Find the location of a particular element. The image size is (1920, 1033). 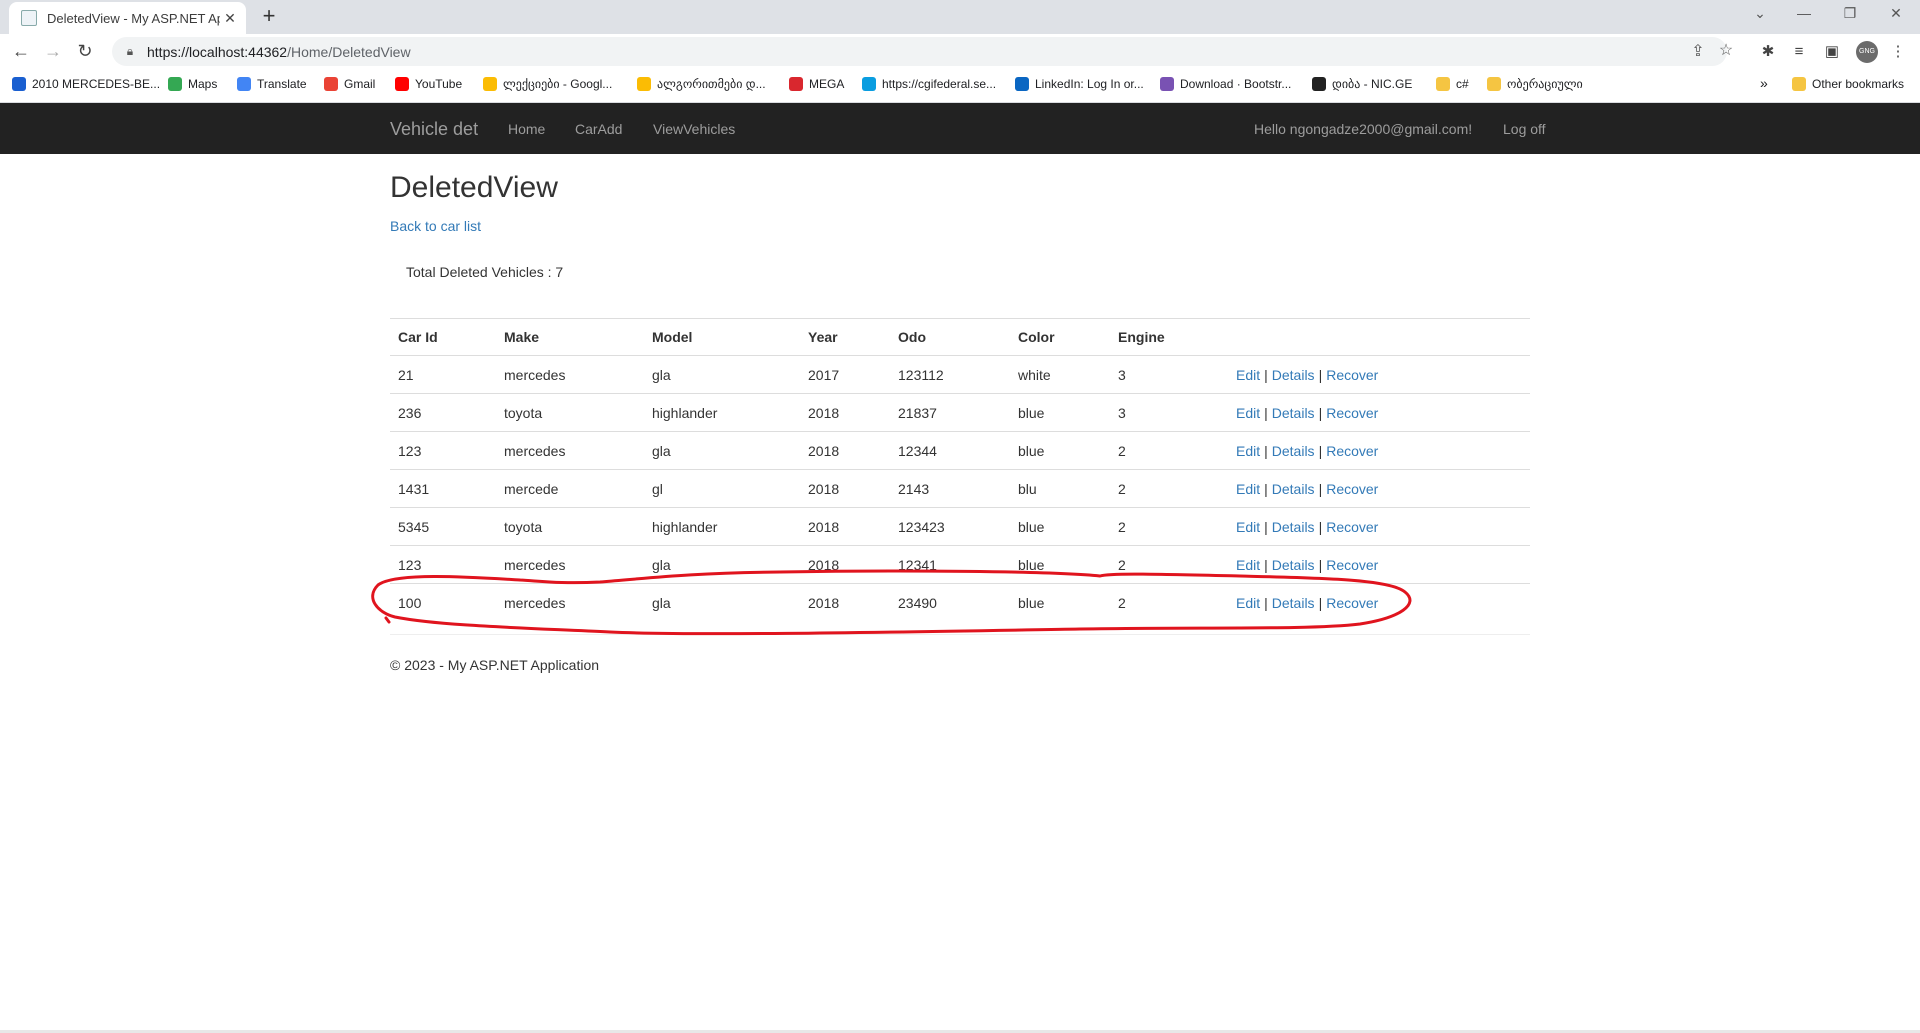

bookmarks-overflow-icon: » is located at coordinates (1764, 83).